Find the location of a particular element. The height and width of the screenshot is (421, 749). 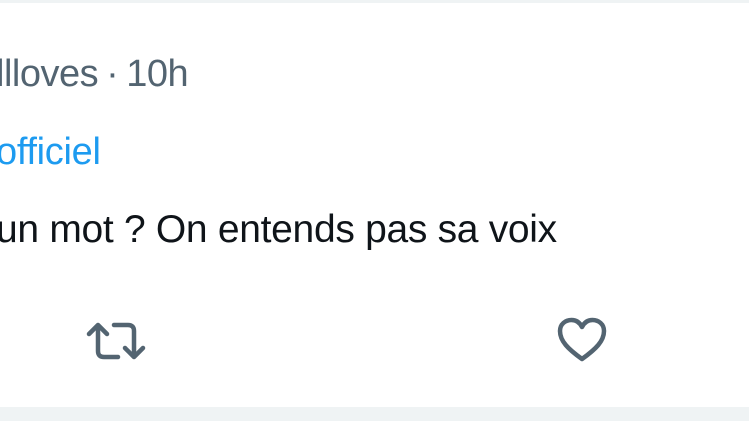

reply-to-handle: officiel is located at coordinates (50, 152).